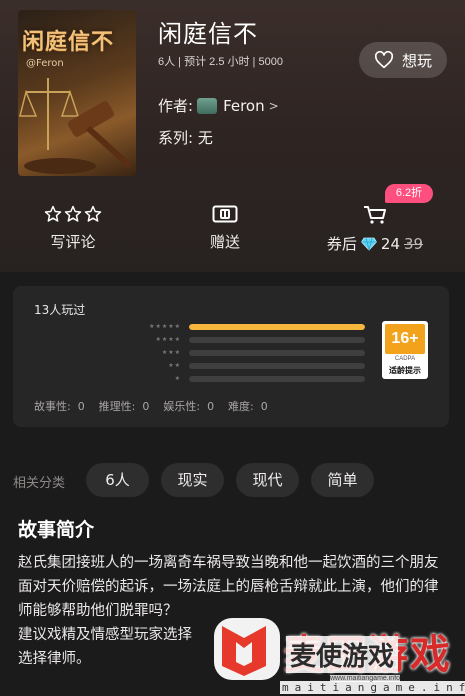  Describe the element at coordinates (192, 480) in the screenshot. I see `category-tag: 现实` at that location.